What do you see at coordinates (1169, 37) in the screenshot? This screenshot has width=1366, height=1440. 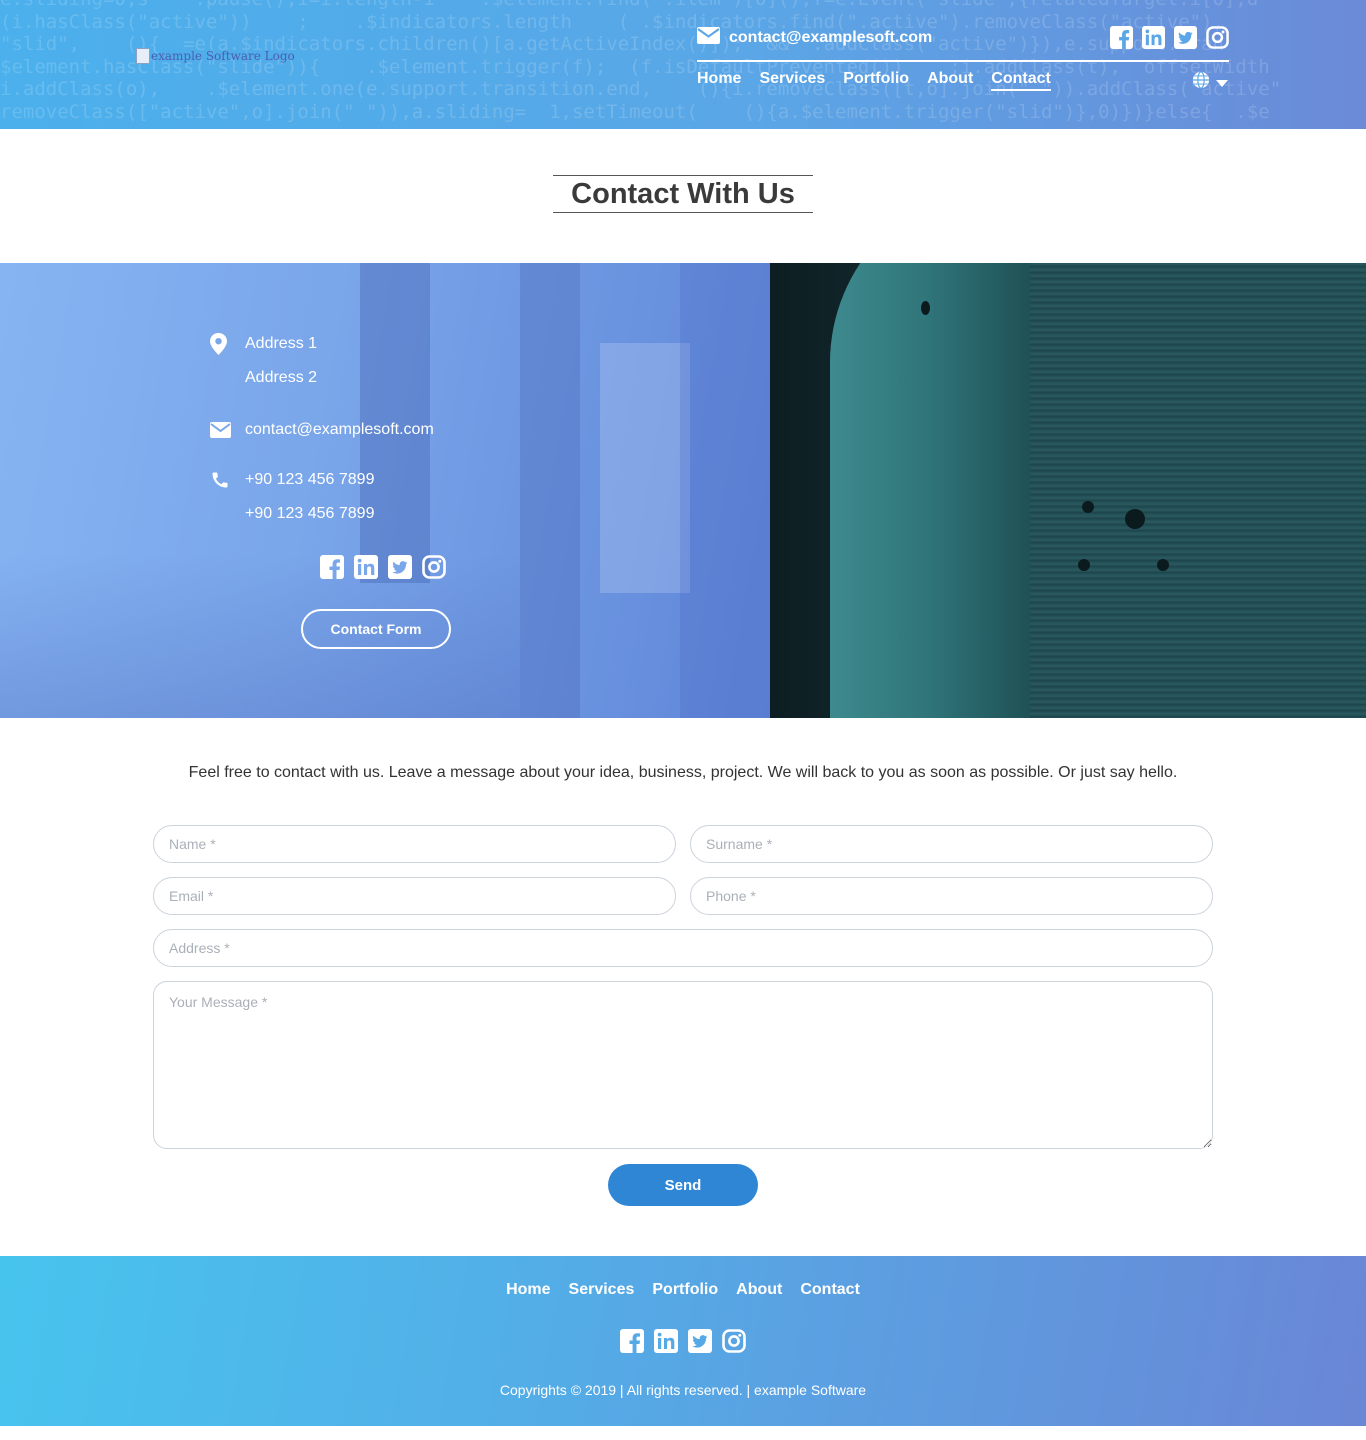 I see `header-social-links` at bounding box center [1169, 37].